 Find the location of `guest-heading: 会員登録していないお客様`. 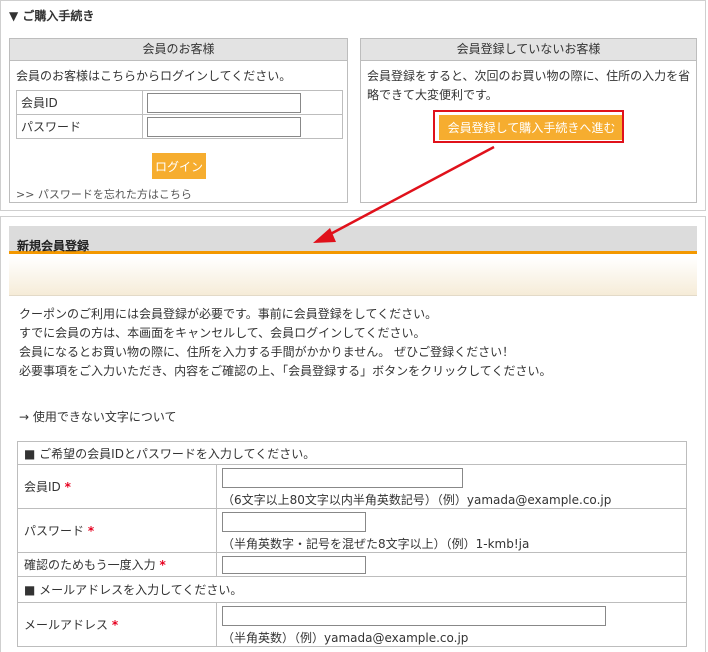

guest-heading: 会員登録していないお客様 is located at coordinates (528, 50).